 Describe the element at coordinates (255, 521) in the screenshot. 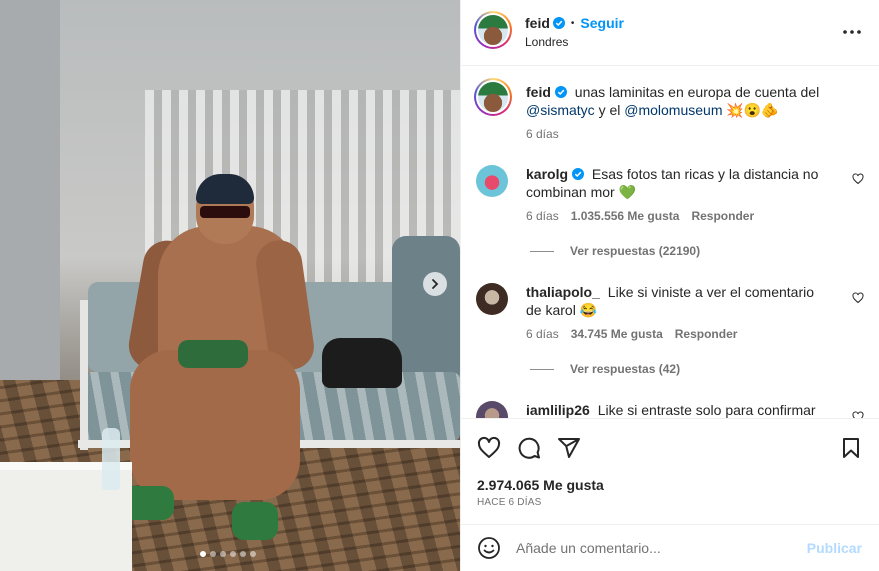

I see `green-sandal-right` at that location.